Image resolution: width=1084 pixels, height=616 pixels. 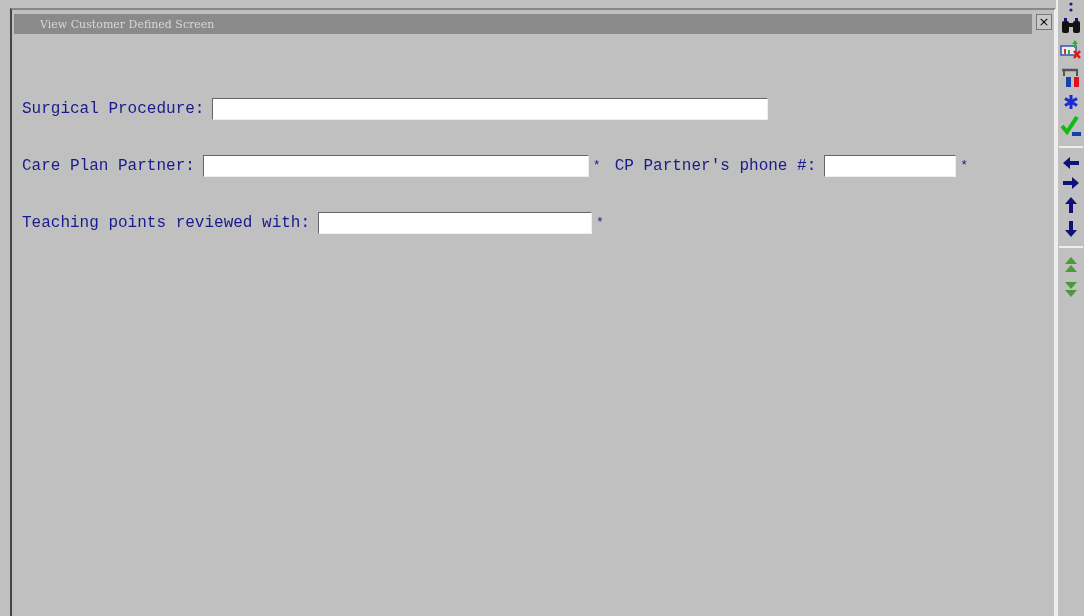 What do you see at coordinates (1071, 127) in the screenshot?
I see `checkmark-icon` at bounding box center [1071, 127].